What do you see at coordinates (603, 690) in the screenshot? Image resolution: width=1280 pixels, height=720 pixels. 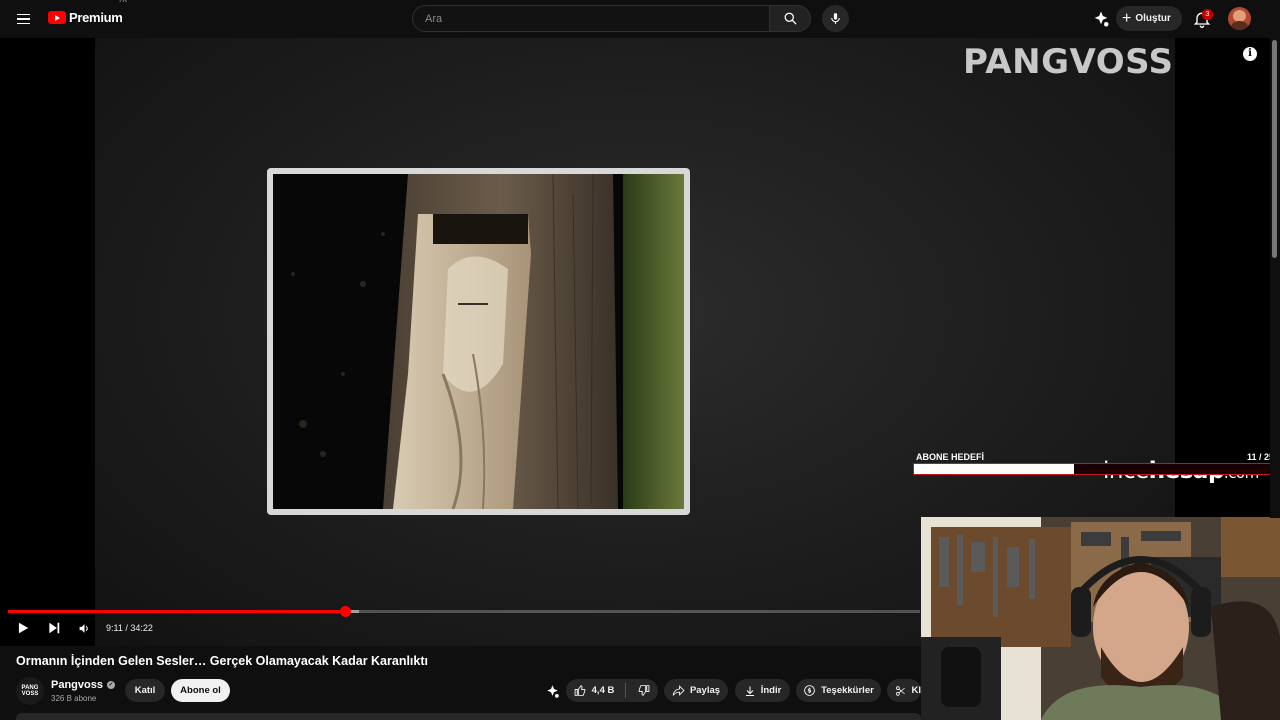 I see `like-count: 4,4 B` at bounding box center [603, 690].